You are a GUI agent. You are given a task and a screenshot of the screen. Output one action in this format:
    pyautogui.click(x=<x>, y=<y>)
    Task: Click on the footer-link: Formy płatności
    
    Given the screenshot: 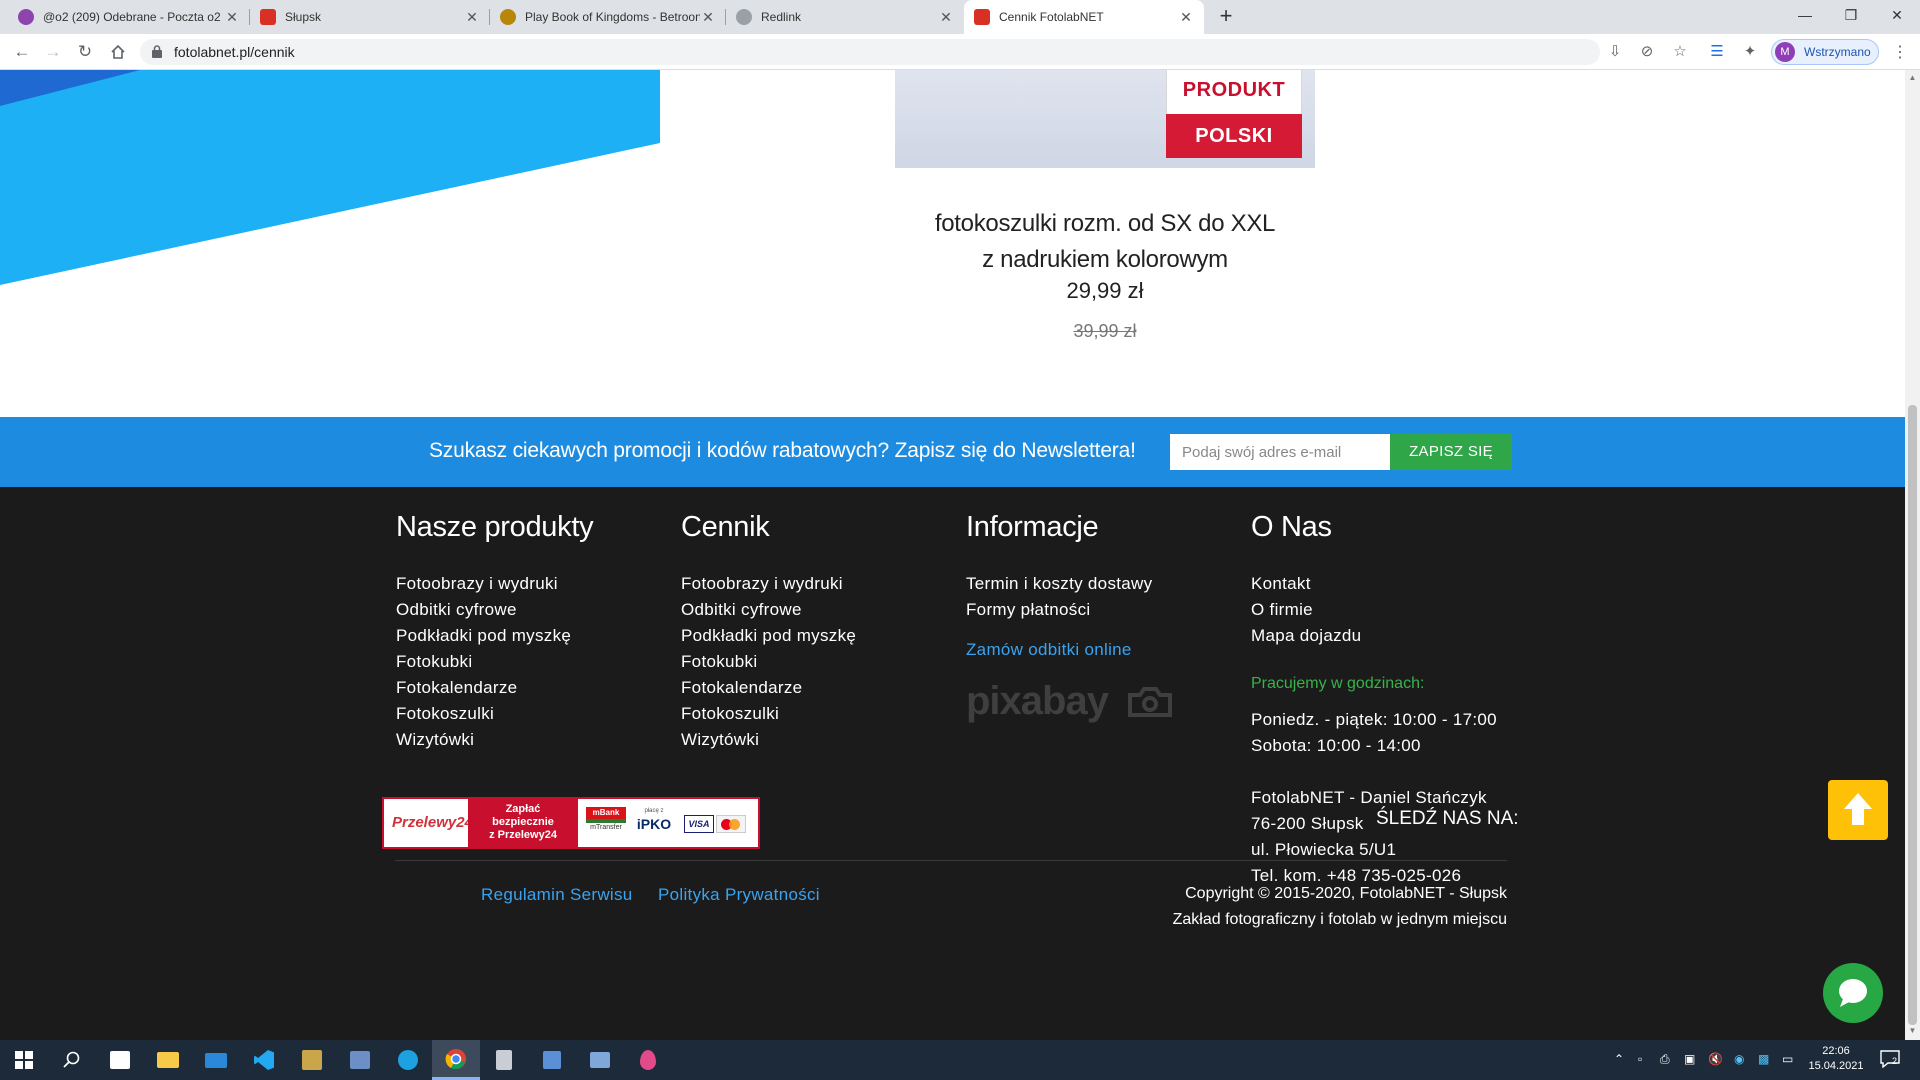 What is the action you would take?
    pyautogui.click(x=1059, y=610)
    